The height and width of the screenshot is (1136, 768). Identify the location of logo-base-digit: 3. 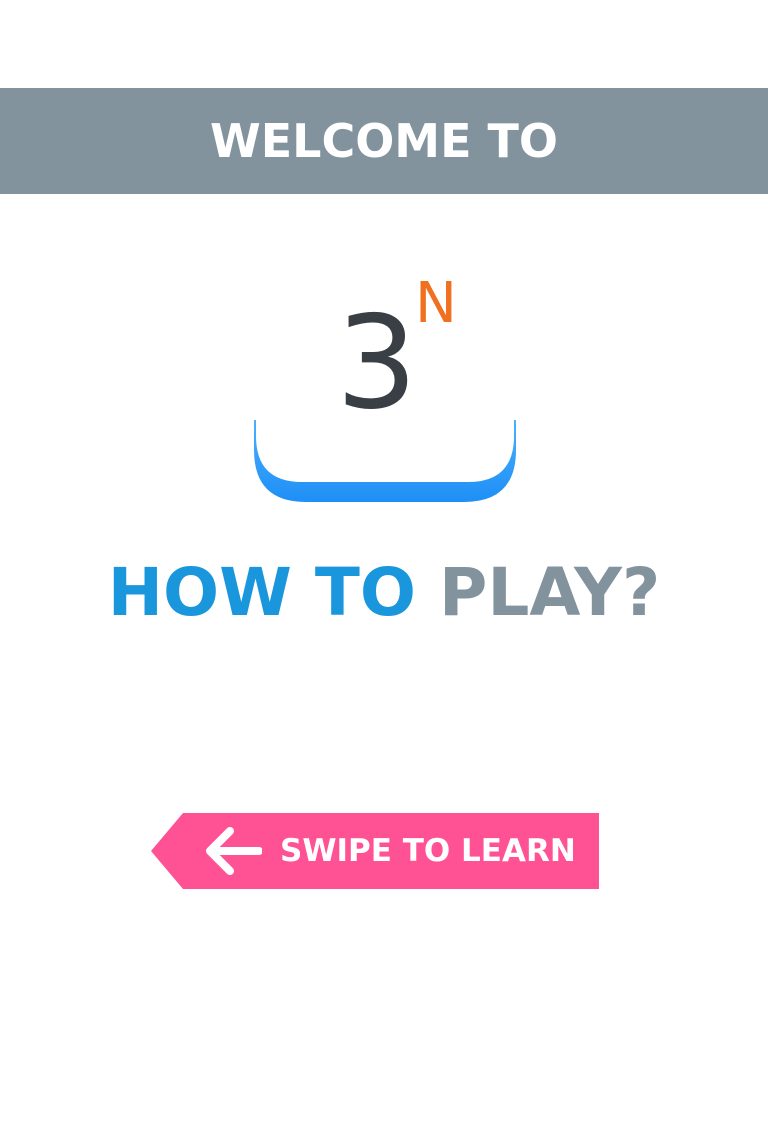
(377, 363).